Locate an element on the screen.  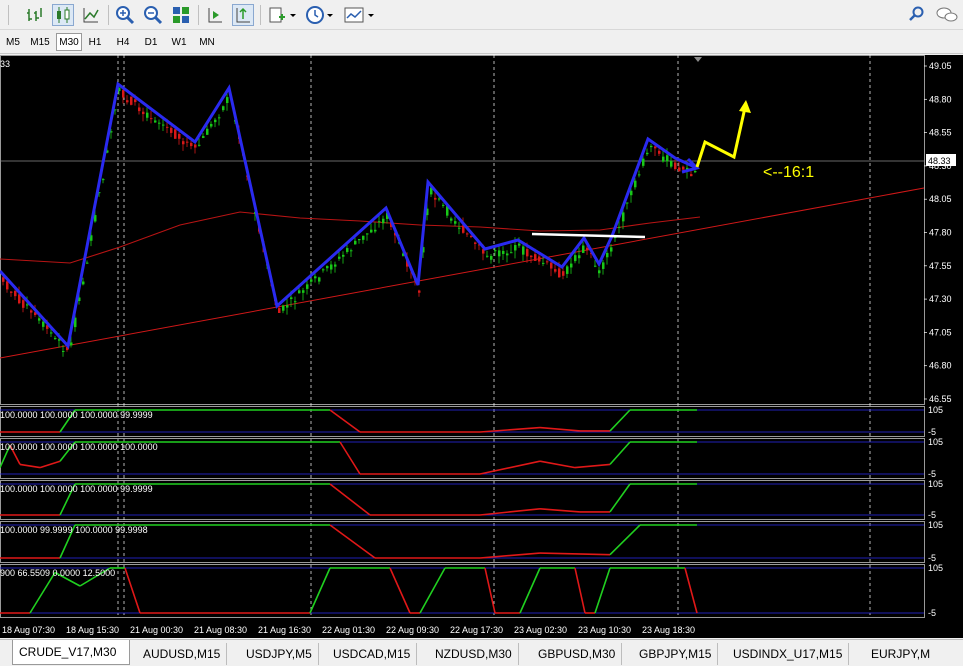
time-axis-label: 18 Aug 07:30 is located at coordinates (28, 630).